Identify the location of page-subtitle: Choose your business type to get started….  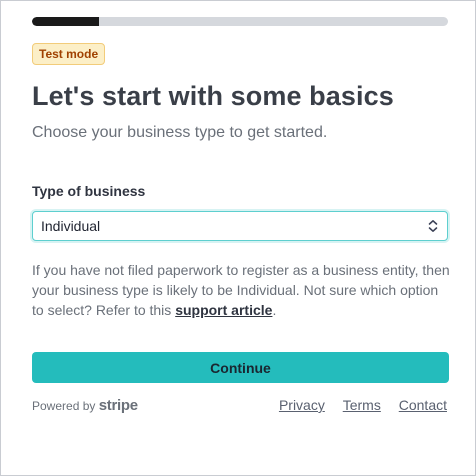
(180, 132).